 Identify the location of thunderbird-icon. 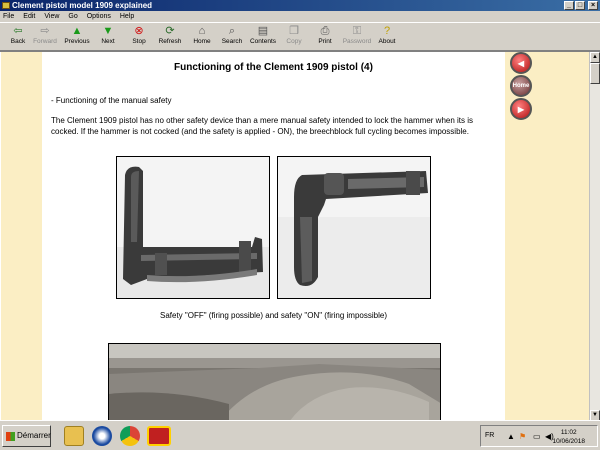
(102, 436).